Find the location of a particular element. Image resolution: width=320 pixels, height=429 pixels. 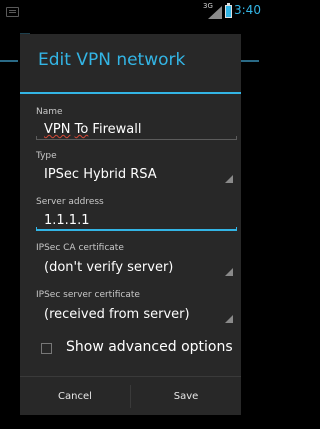

ca-certificate-spinner: (don't verify server) is located at coordinates (136, 268).